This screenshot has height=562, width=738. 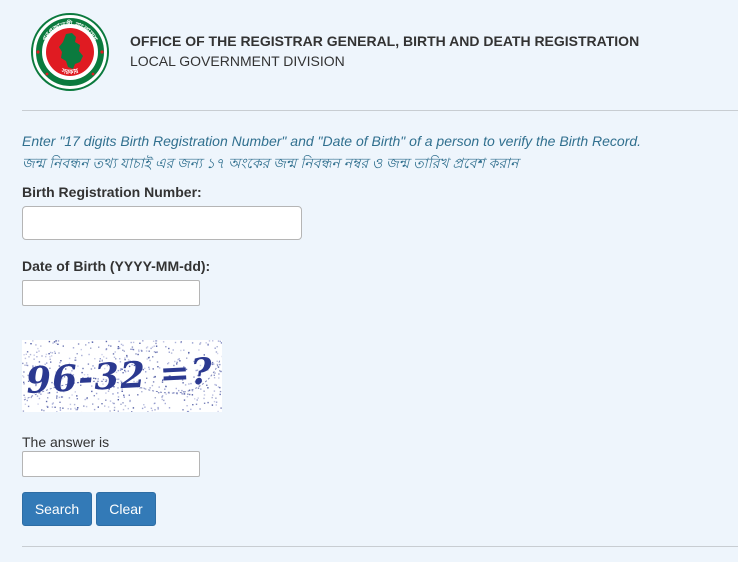 I want to click on search-button: Search, so click(x=57, y=509).